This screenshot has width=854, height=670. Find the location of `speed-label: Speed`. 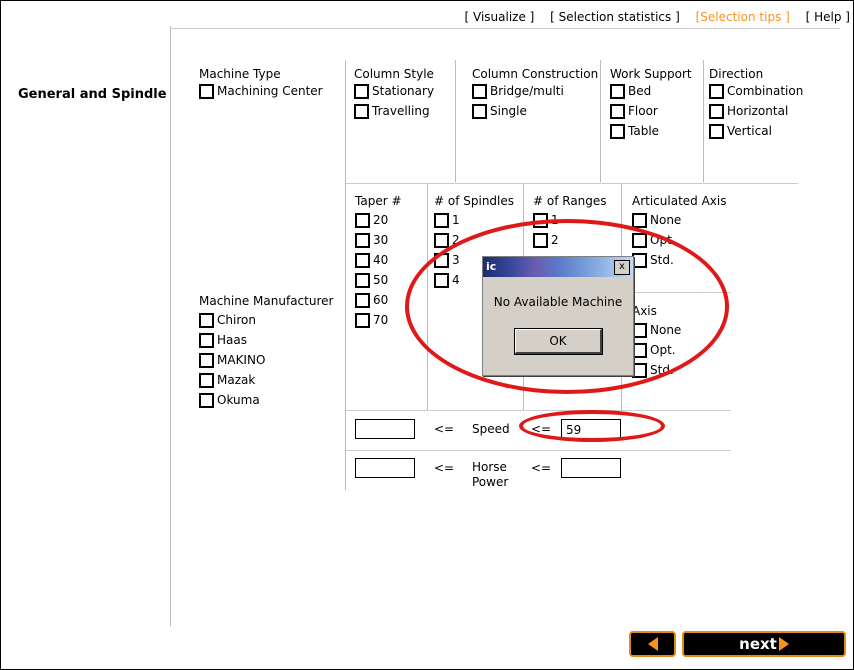

speed-label: Speed is located at coordinates (491, 429).